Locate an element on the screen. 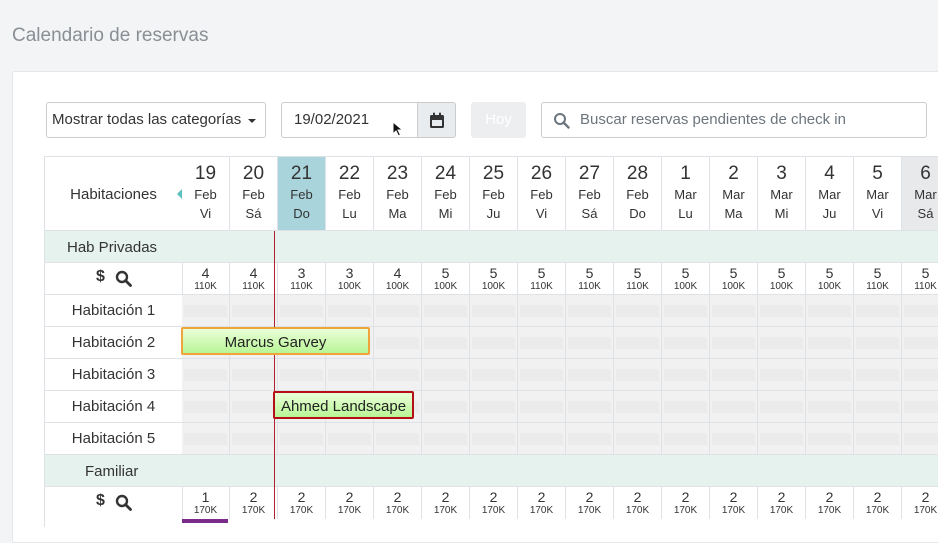 The width and height of the screenshot is (938, 543). day-header: 20 Feb Sá is located at coordinates (254, 193).